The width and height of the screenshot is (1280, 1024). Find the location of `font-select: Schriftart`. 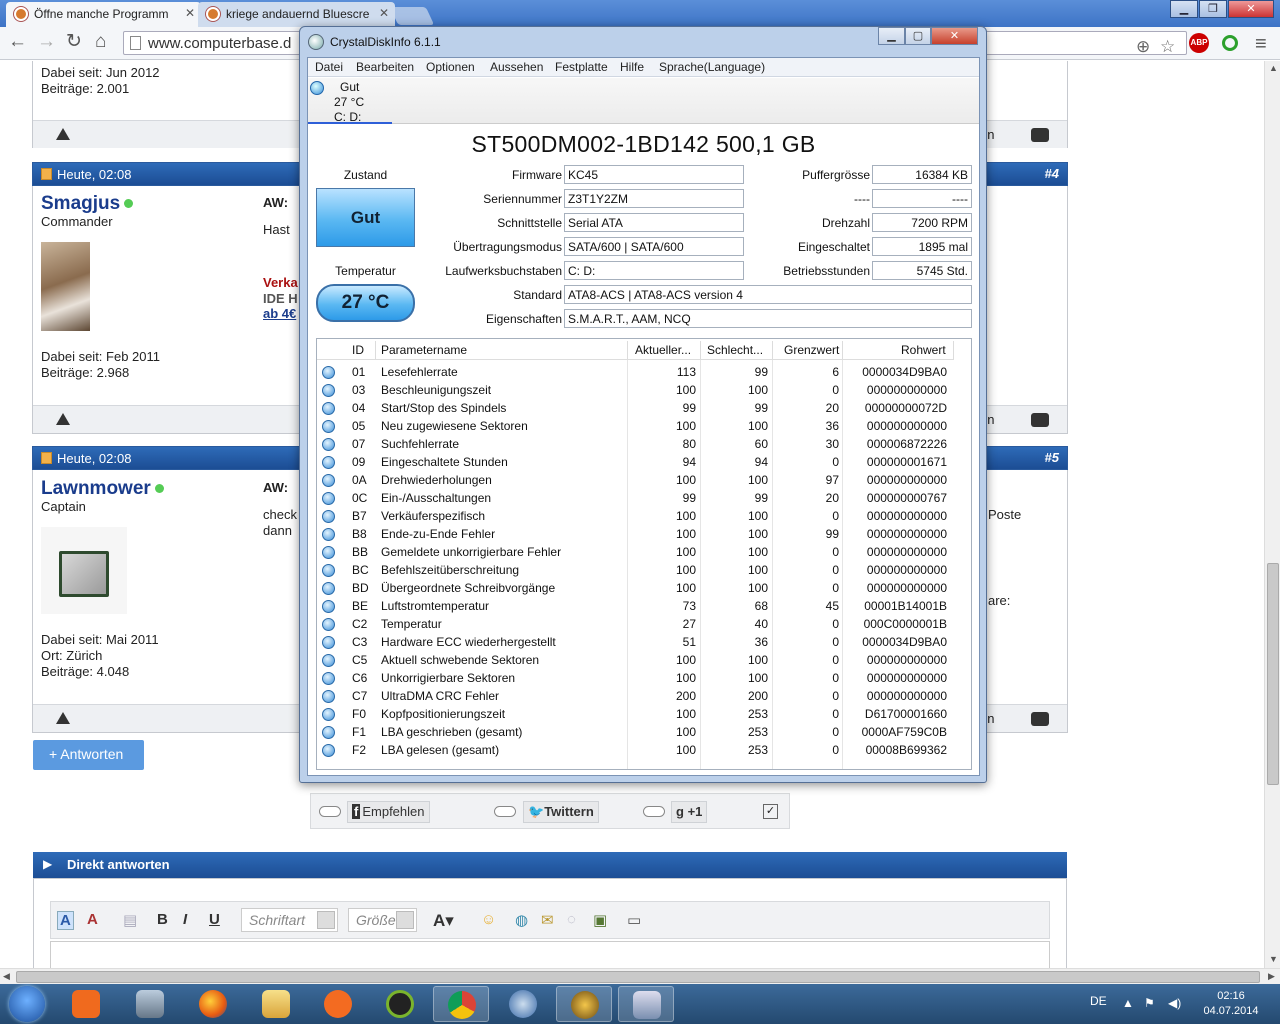

font-select: Schriftart is located at coordinates (289, 920).